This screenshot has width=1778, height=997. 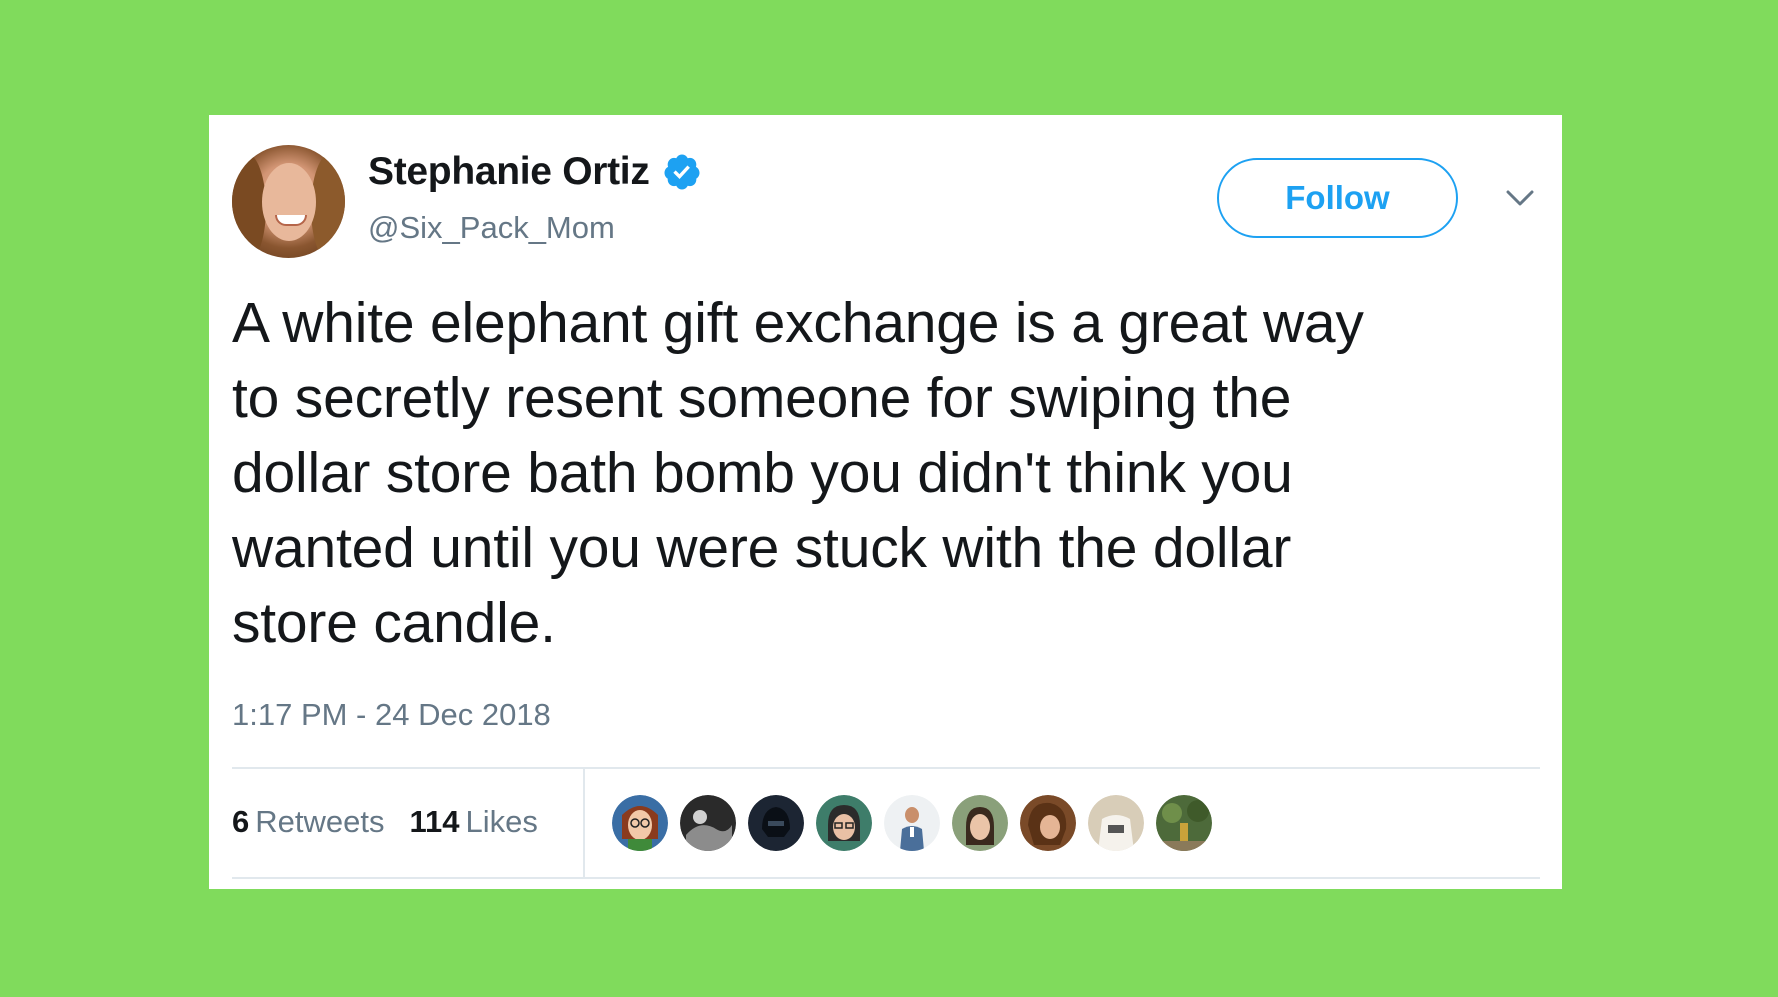 I want to click on cartoon-avatar-icon, so click(x=640, y=823).